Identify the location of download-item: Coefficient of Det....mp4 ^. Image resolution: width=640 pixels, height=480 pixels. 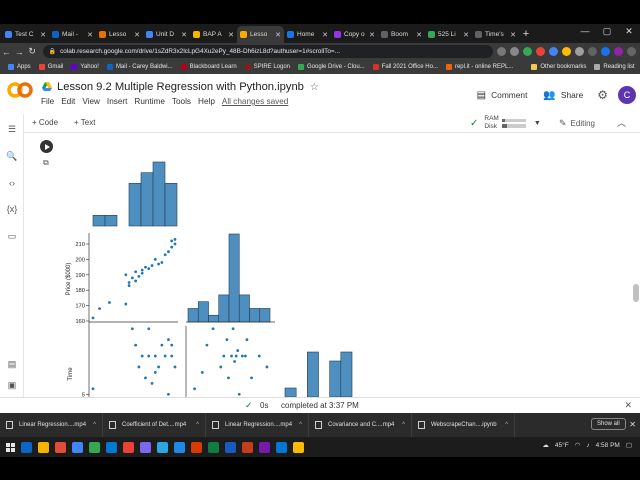
(154, 425).